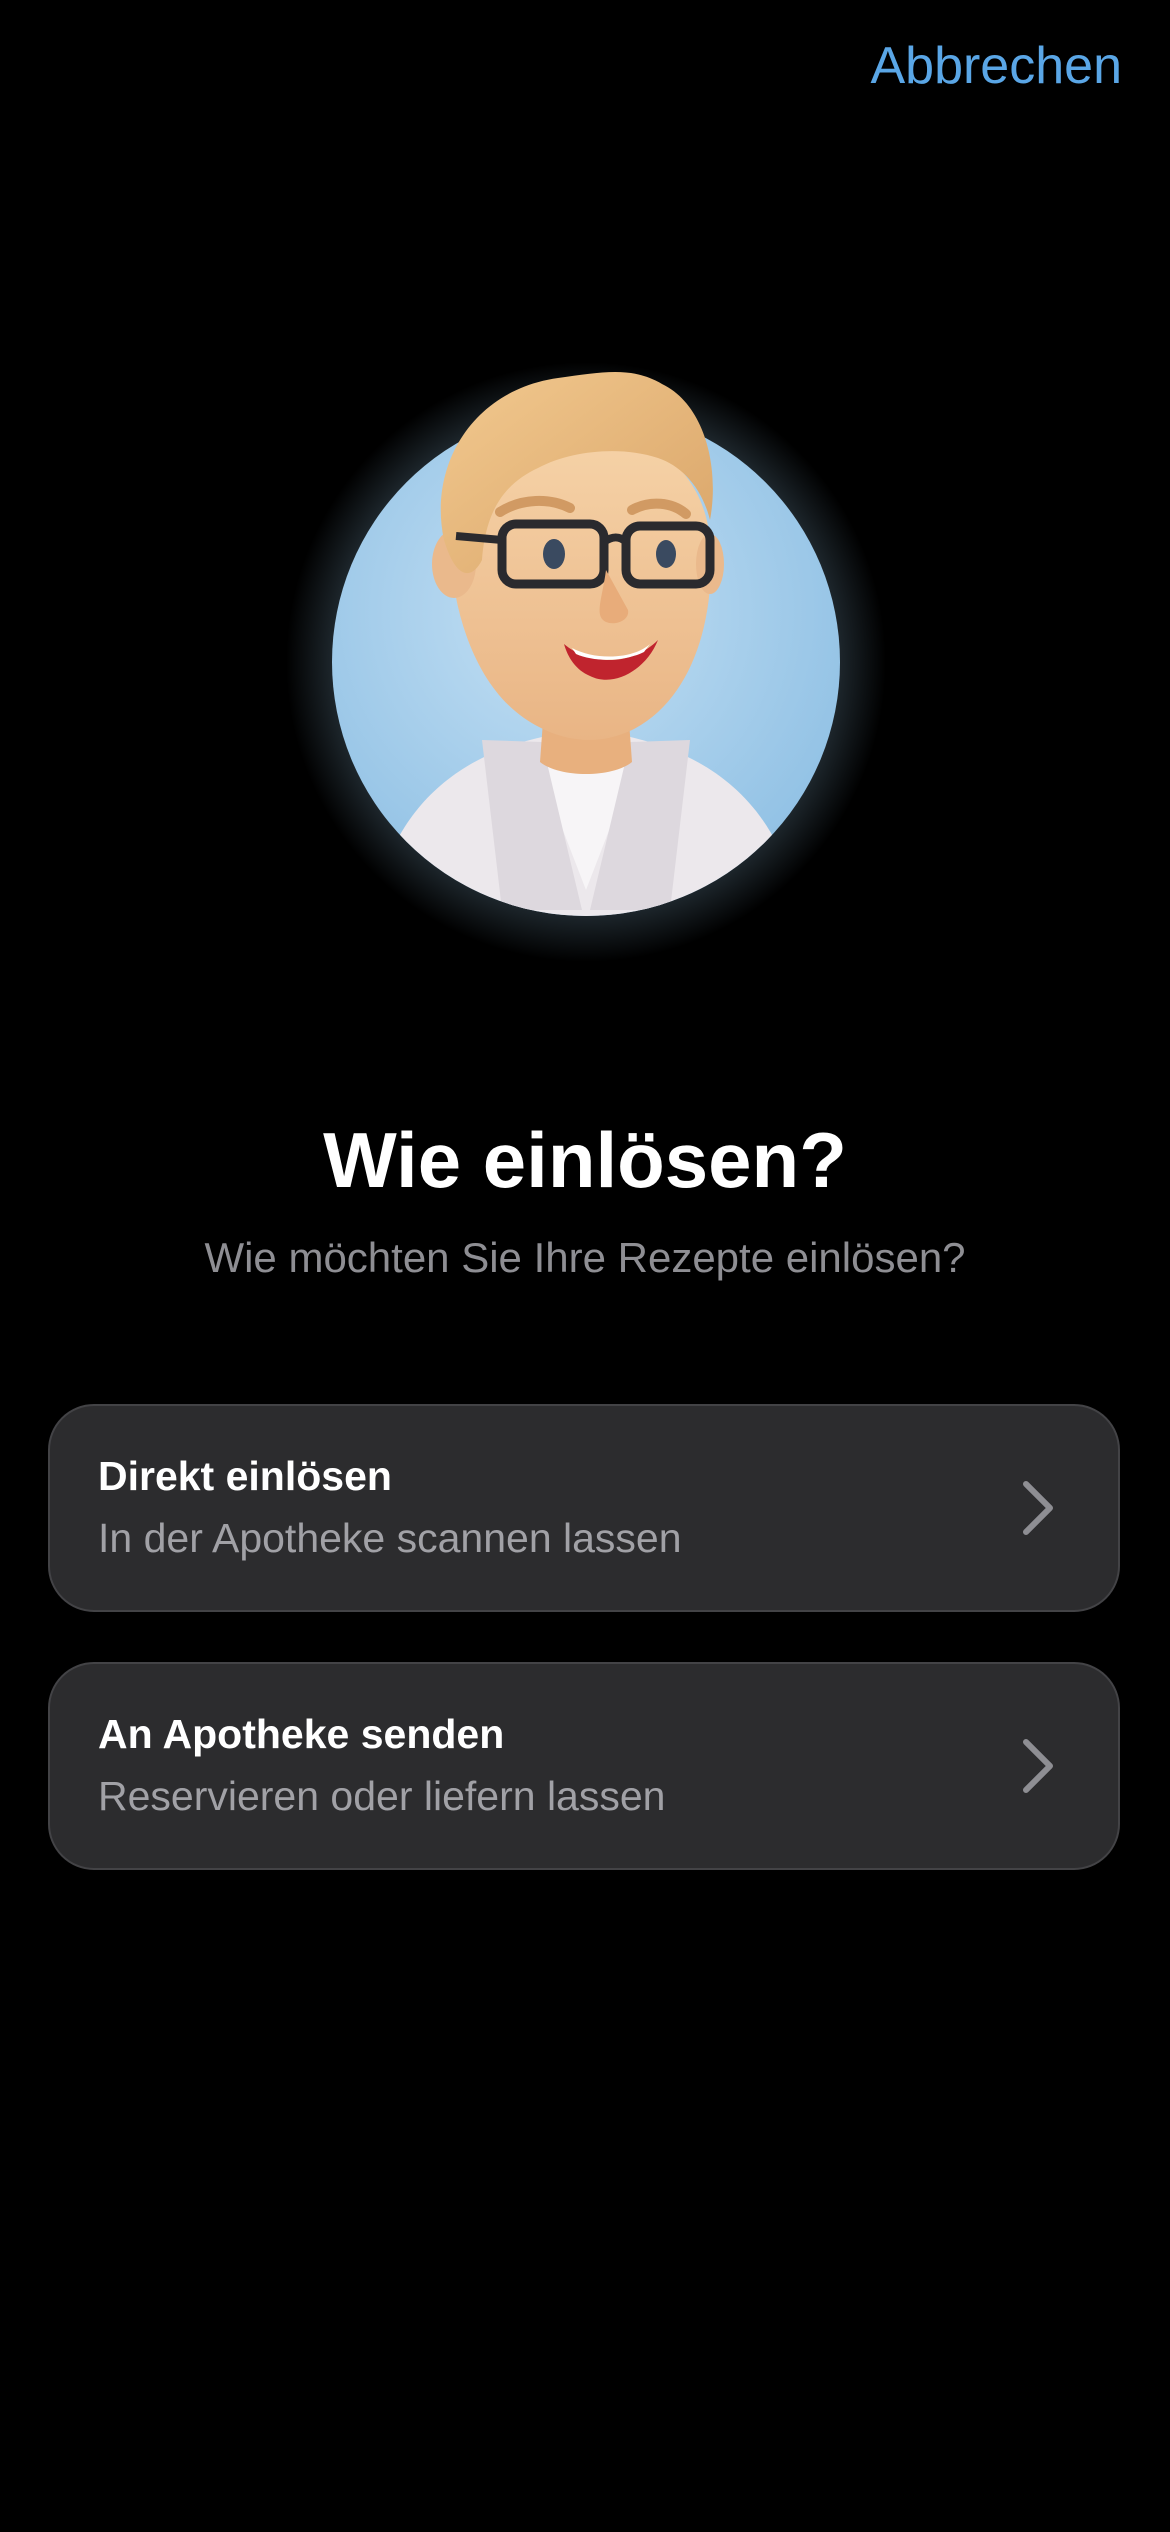  Describe the element at coordinates (585, 1257) in the screenshot. I see `page-subtitle: Wie möchten Sie Ihre Rezepte einlösen?` at that location.